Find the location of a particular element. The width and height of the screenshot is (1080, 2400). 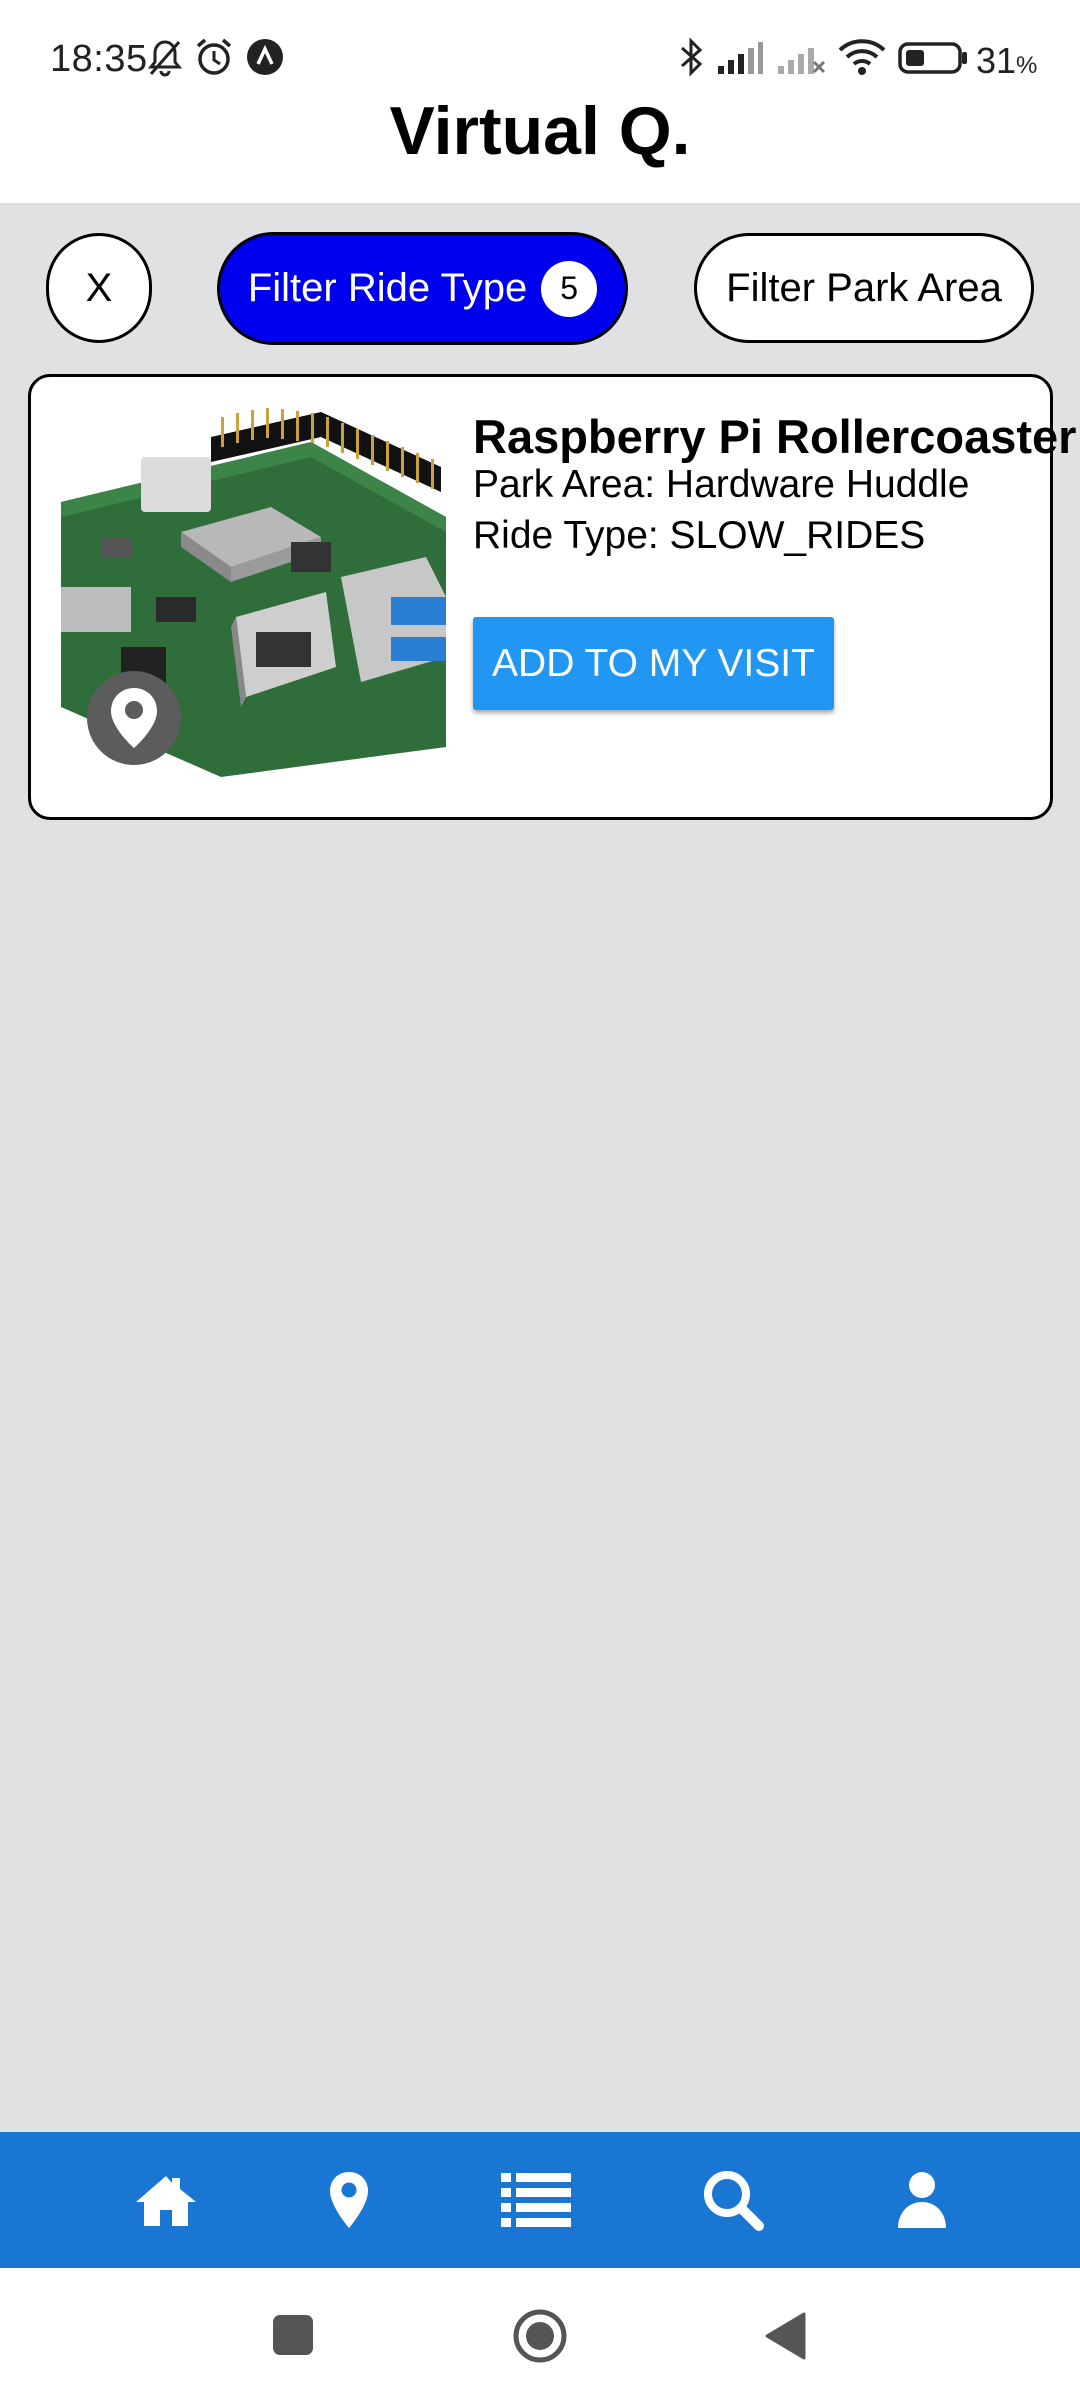

clear-filters-button: X is located at coordinates (99, 288).